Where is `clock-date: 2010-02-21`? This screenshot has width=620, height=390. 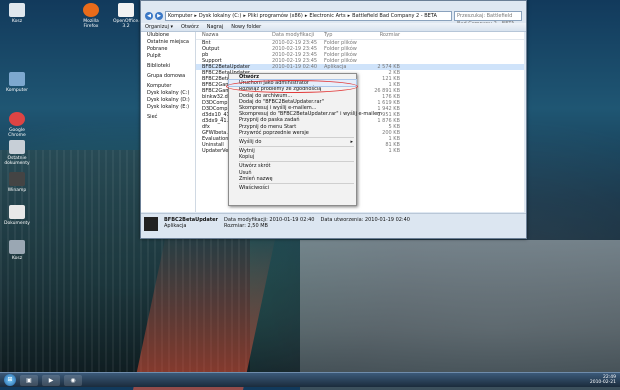 clock-date: 2010-02-21 is located at coordinates (602, 382).